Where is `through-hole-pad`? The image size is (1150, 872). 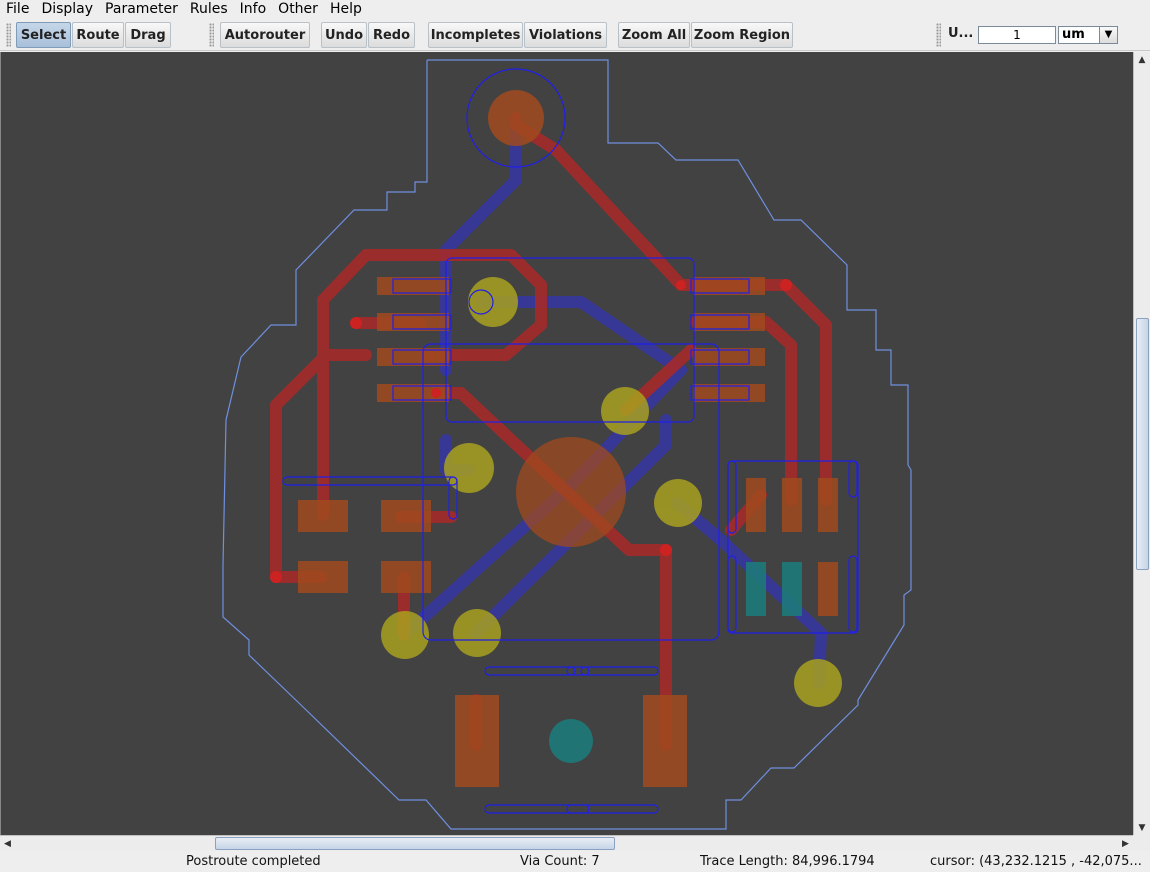
through-hole-pad is located at coordinates (516, 118).